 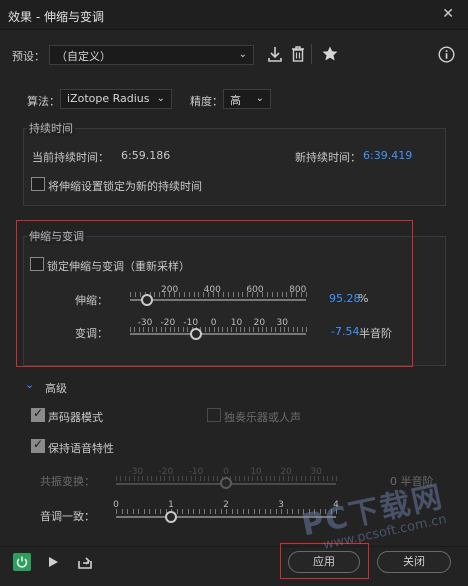 I want to click on preset-dropdown: （自定义） ⌄, so click(x=151, y=55).